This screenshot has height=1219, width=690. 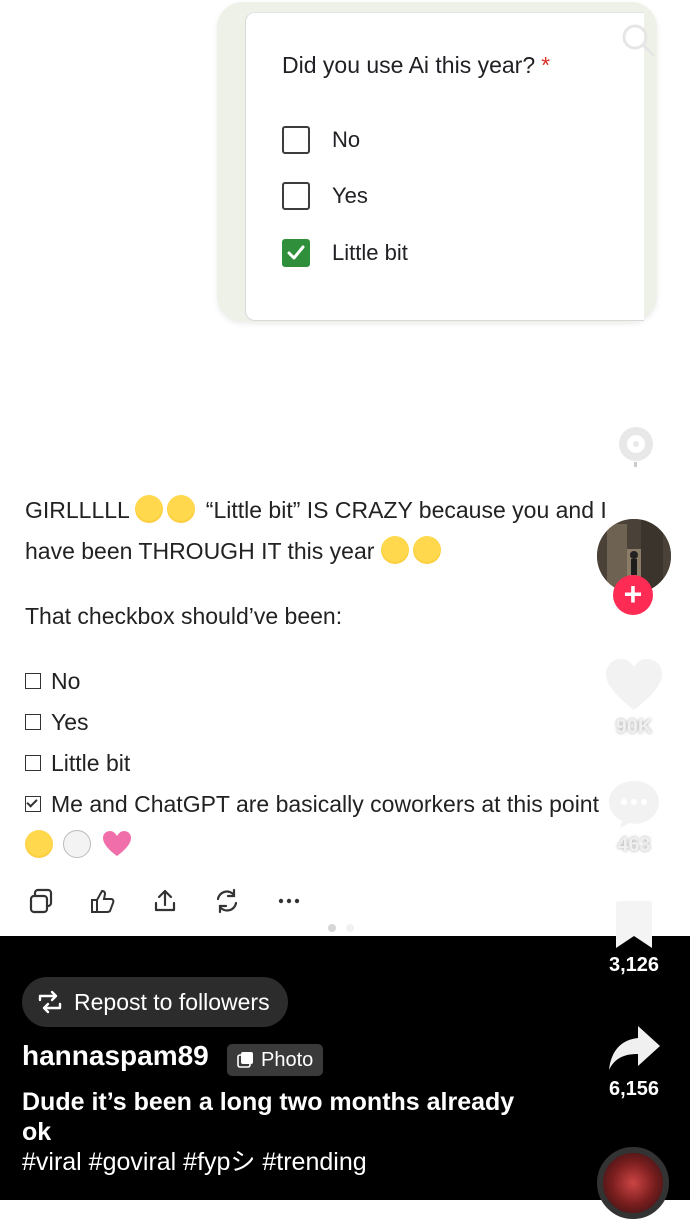 I want to click on comment-count: 463, so click(x=634, y=845).